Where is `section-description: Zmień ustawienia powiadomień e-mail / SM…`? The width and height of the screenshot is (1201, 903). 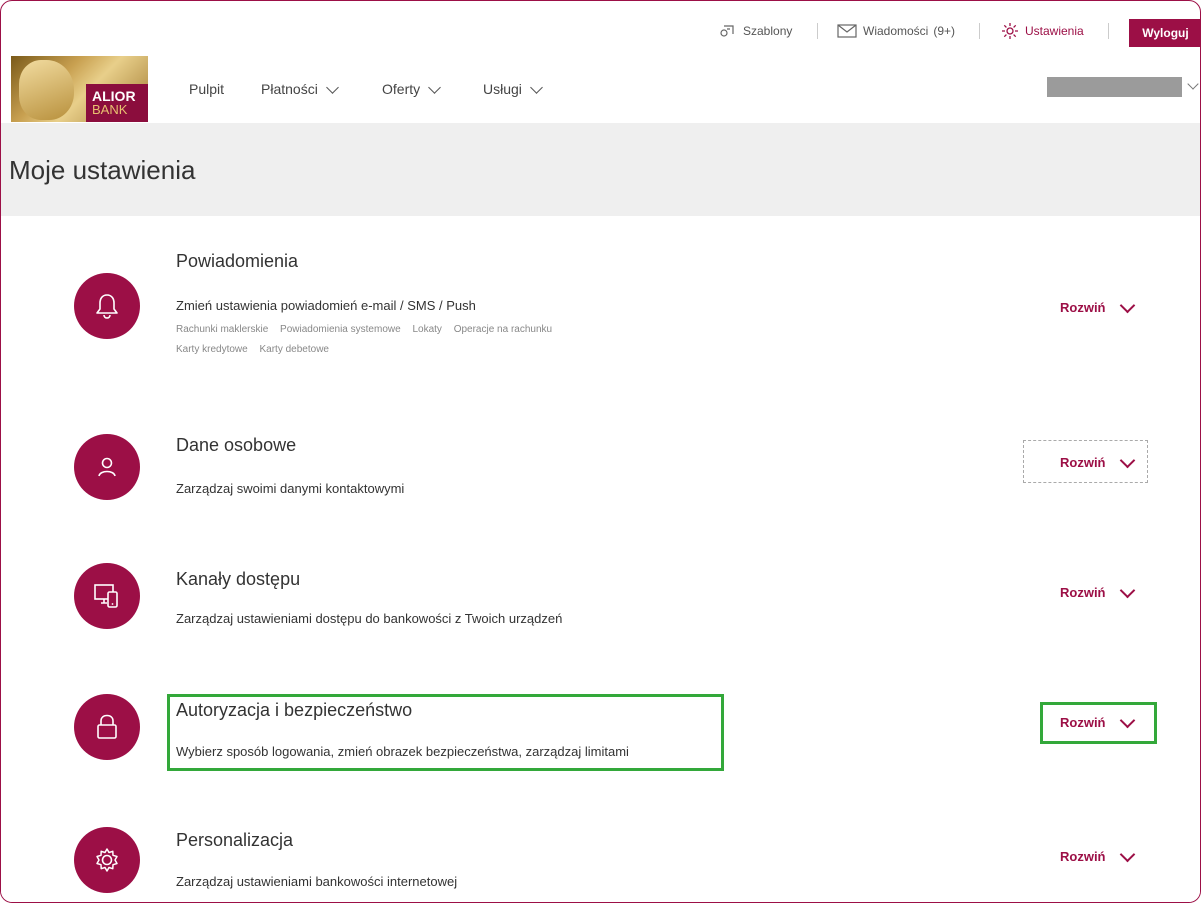 section-description: Zmień ustawienia powiadomień e-mail / SM… is located at coordinates (326, 305).